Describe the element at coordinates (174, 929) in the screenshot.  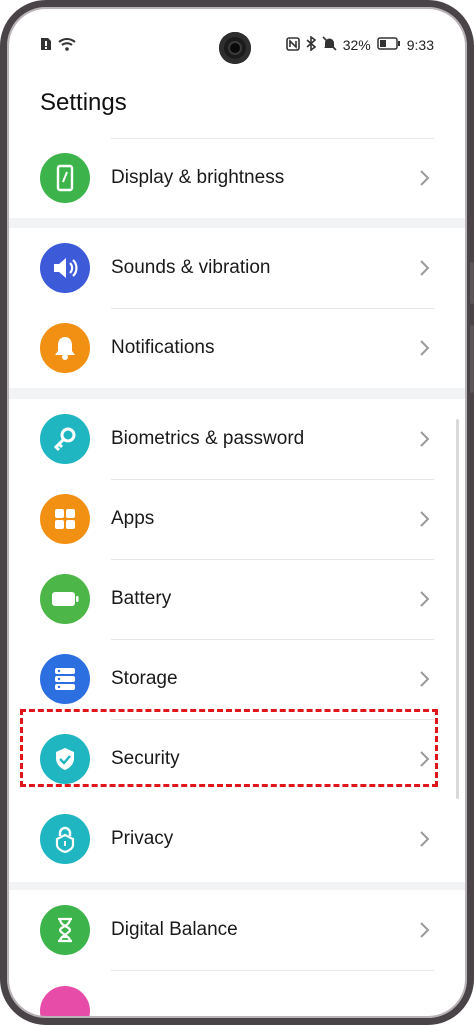
I see `settings-item-label: Digital Balance` at that location.